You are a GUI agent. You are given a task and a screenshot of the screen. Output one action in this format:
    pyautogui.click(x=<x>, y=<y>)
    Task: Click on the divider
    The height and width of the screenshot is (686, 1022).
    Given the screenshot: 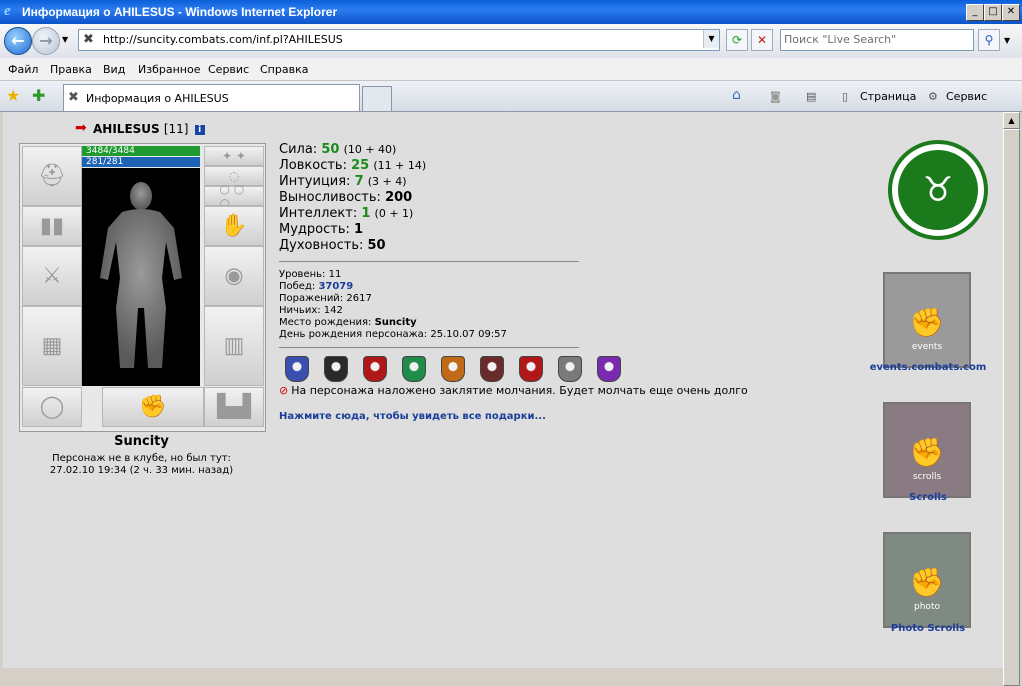 What is the action you would take?
    pyautogui.click(x=429, y=347)
    